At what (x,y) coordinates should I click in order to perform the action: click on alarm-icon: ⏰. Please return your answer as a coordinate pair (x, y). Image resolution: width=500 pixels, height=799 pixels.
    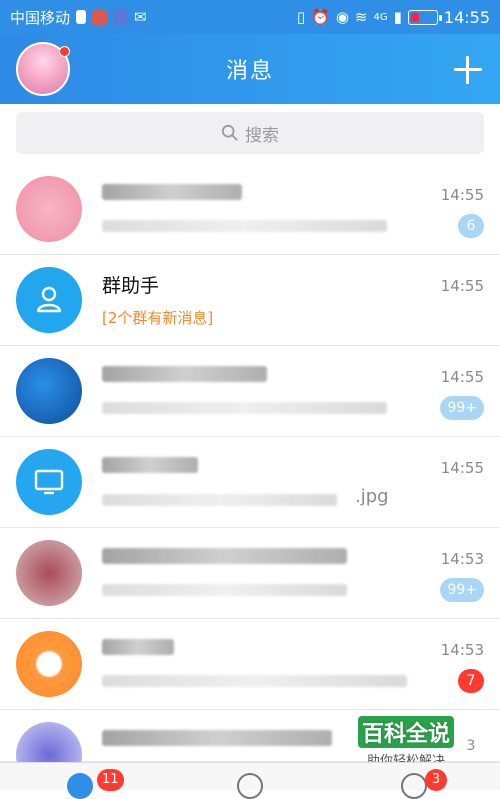
    Looking at the image, I should click on (320, 17).